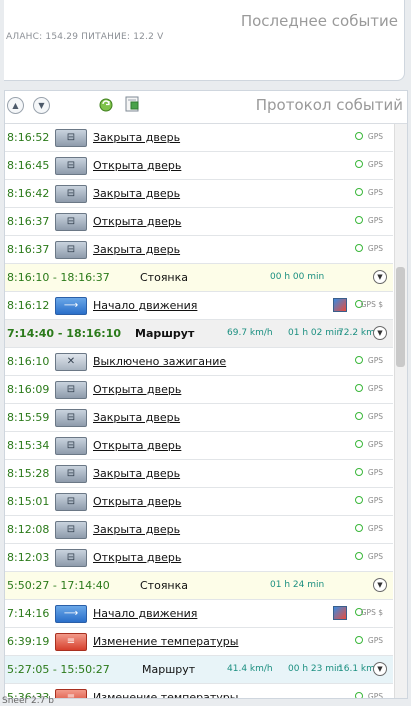  What do you see at coordinates (356, 333) in the screenshot?
I see `route-distance: 72.2 km` at bounding box center [356, 333].